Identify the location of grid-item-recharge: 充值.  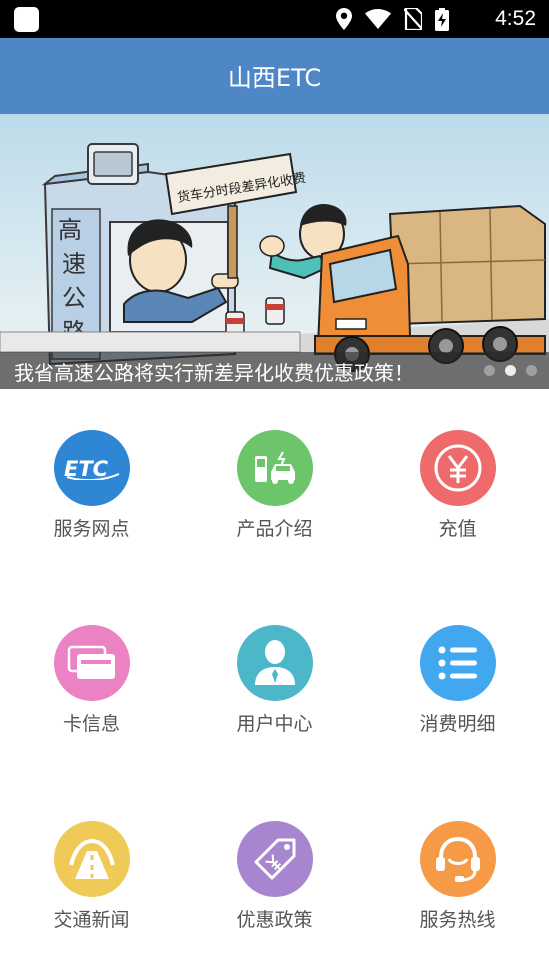
(457, 485).